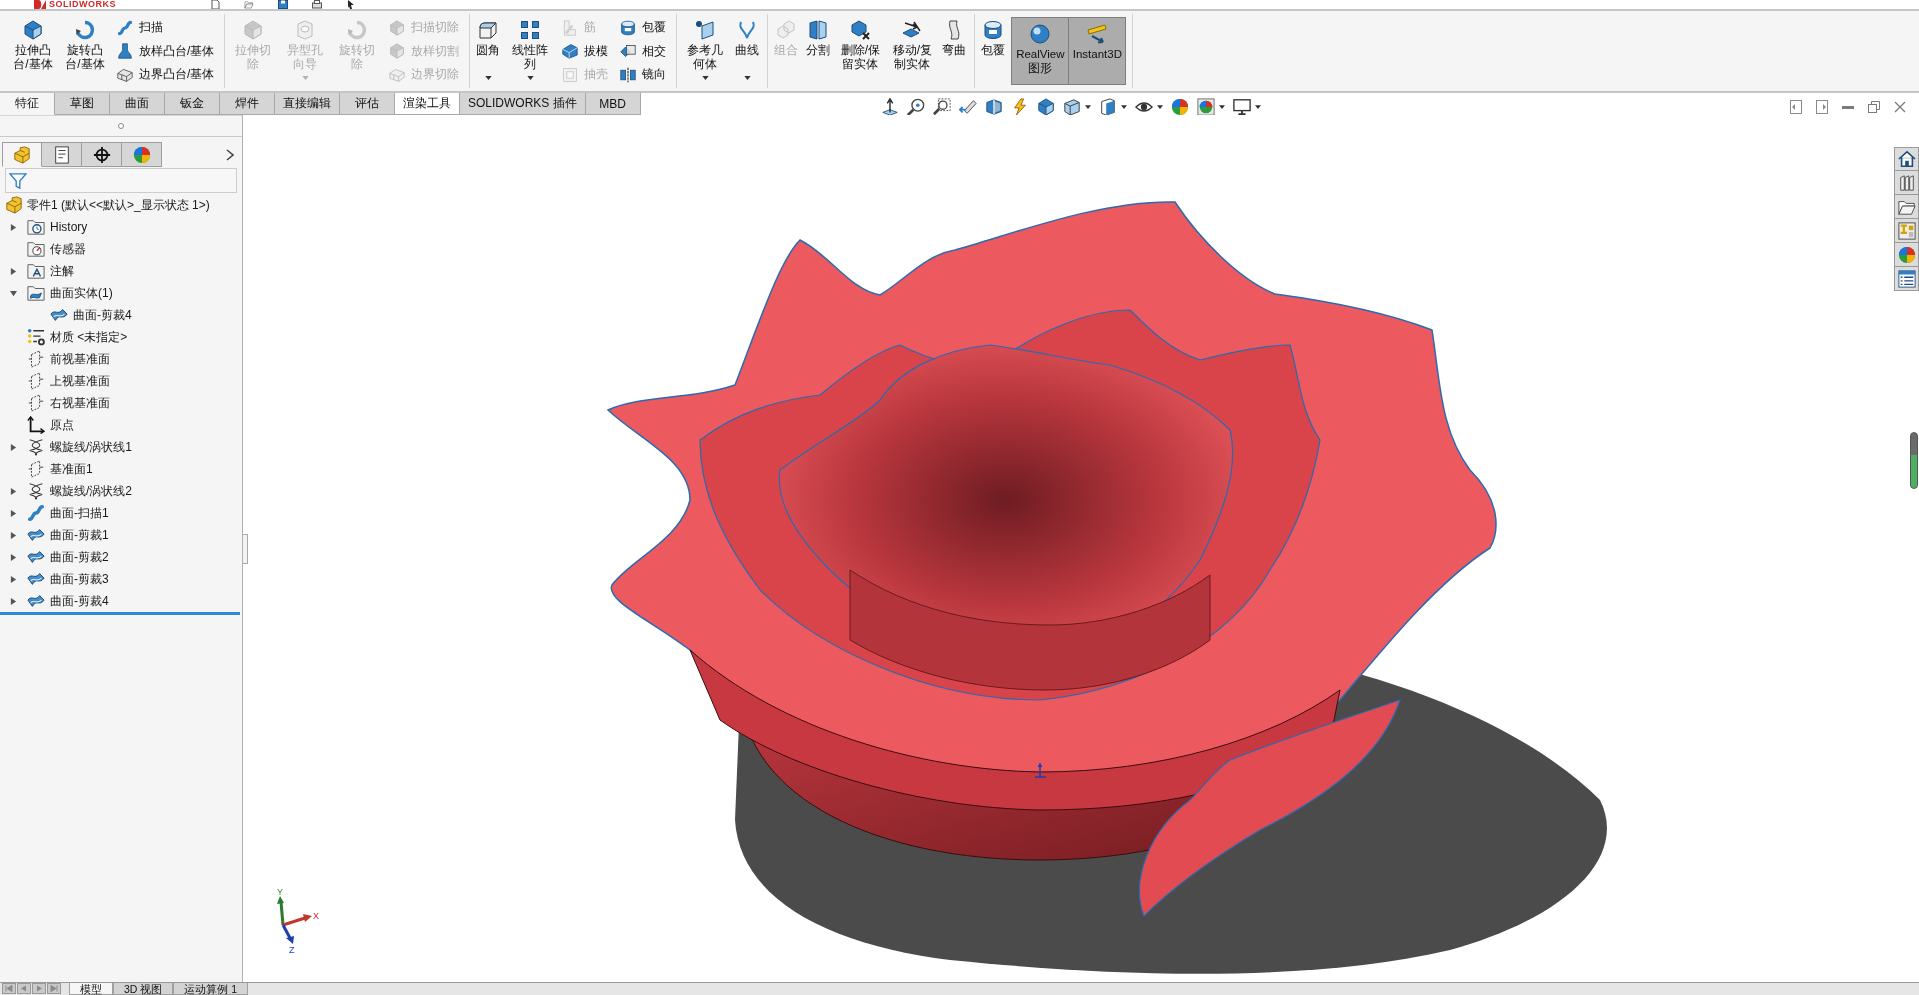 Image resolution: width=1919 pixels, height=995 pixels. What do you see at coordinates (915, 107) in the screenshot?
I see `magnifier-icon` at bounding box center [915, 107].